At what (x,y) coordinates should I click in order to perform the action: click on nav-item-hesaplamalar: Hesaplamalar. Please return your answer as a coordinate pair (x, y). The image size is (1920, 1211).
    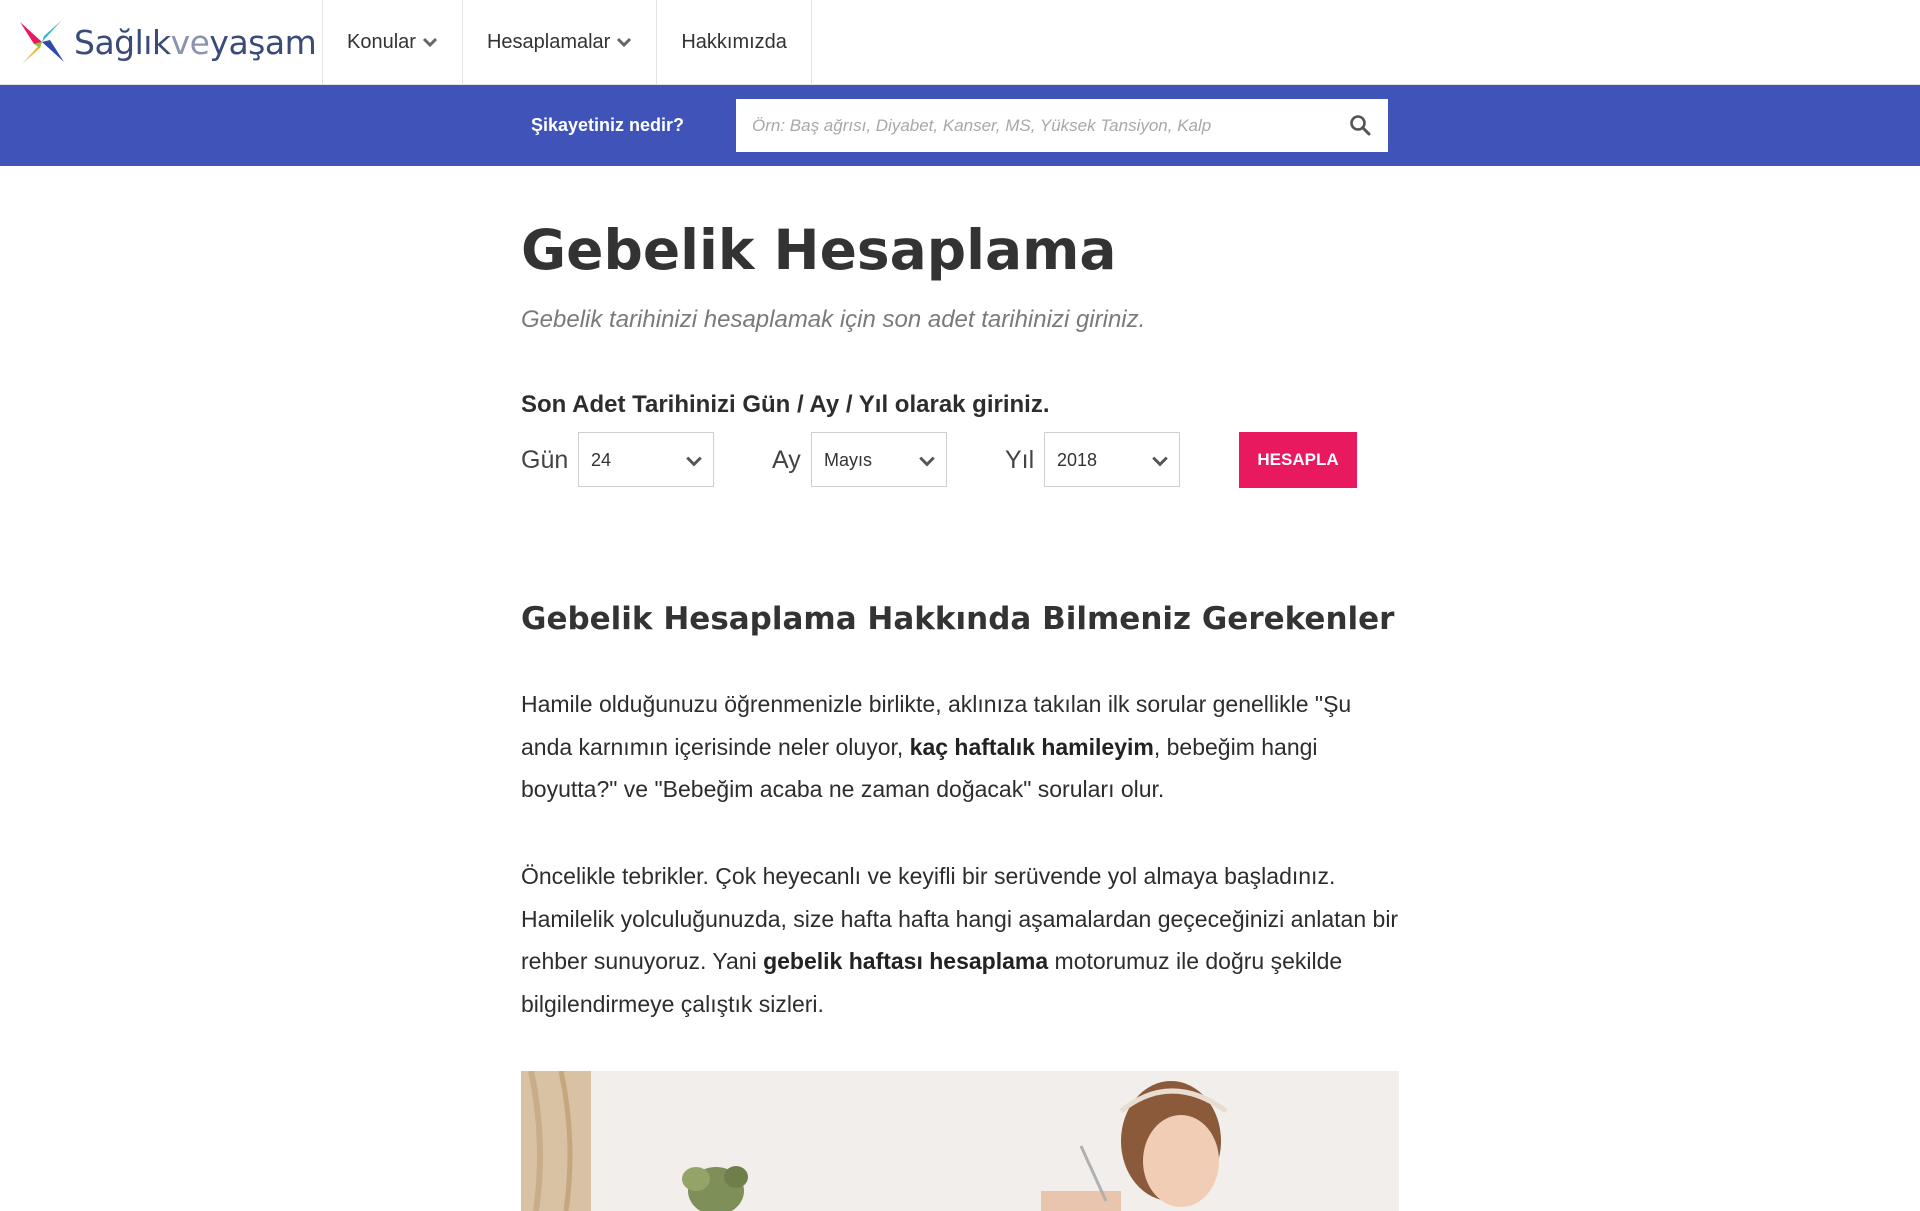
    Looking at the image, I should click on (558, 42).